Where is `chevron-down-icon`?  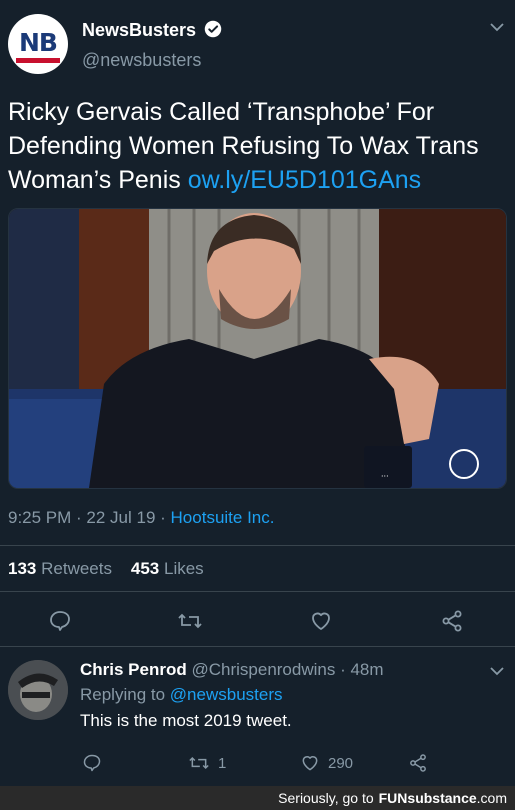
chevron-down-icon is located at coordinates (497, 27).